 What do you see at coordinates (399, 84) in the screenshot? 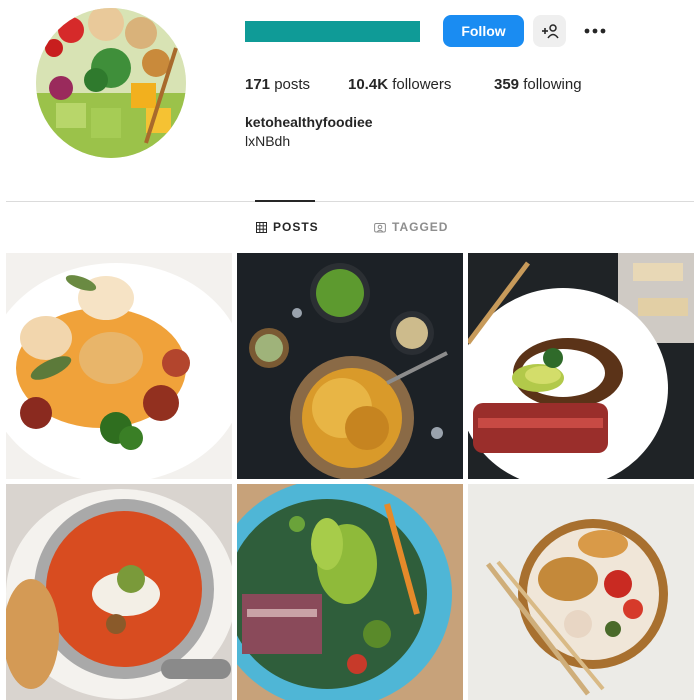
I see `followers-count: 10.4K followers` at bounding box center [399, 84].